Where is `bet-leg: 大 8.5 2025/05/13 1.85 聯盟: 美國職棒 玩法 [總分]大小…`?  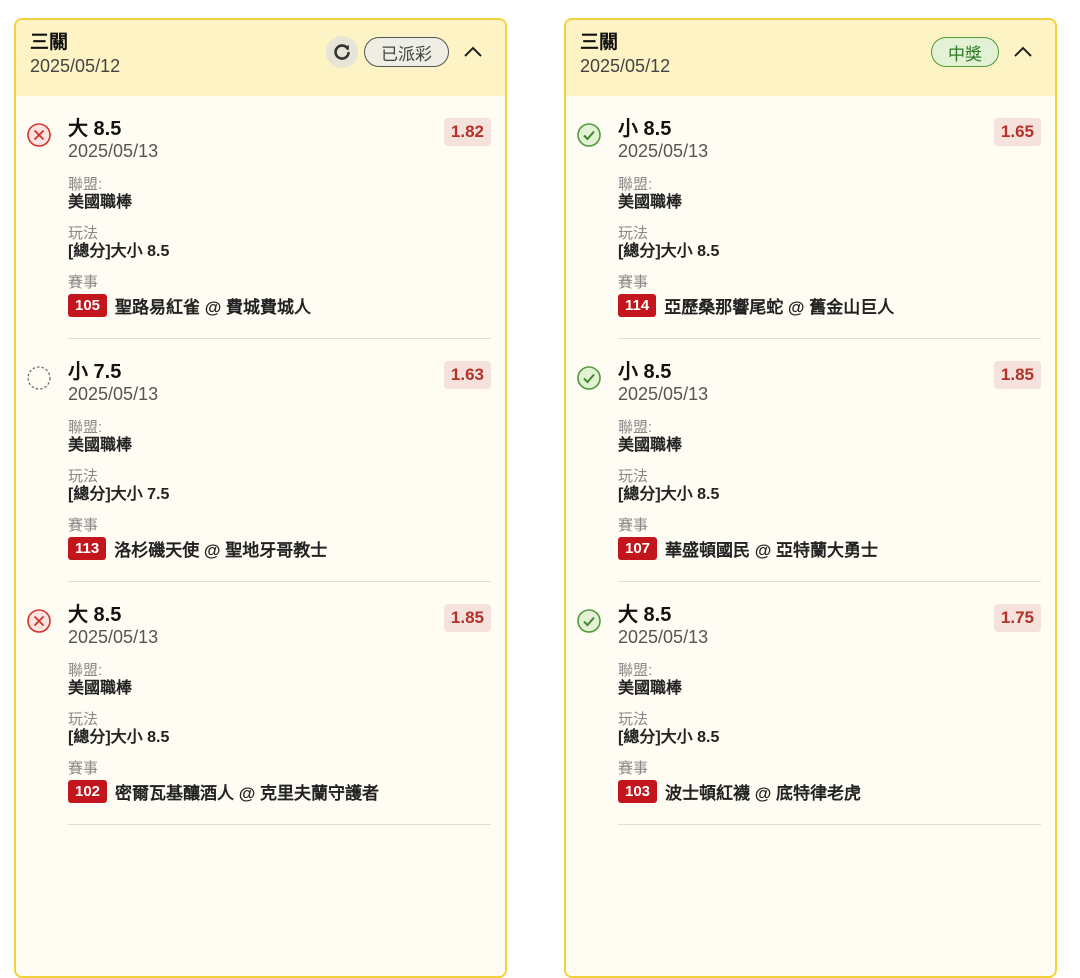
bet-leg: 大 8.5 2025/05/13 1.85 聯盟: 美國職棒 玩法 [總分]大小… is located at coordinates (259, 703).